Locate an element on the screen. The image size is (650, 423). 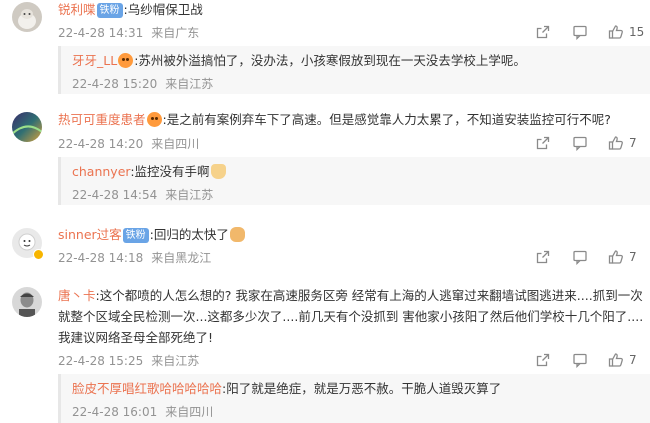
reply-block: channyer:监控没有手啊 22-4-28 14:54 来自江苏 is located at coordinates (354, 181).